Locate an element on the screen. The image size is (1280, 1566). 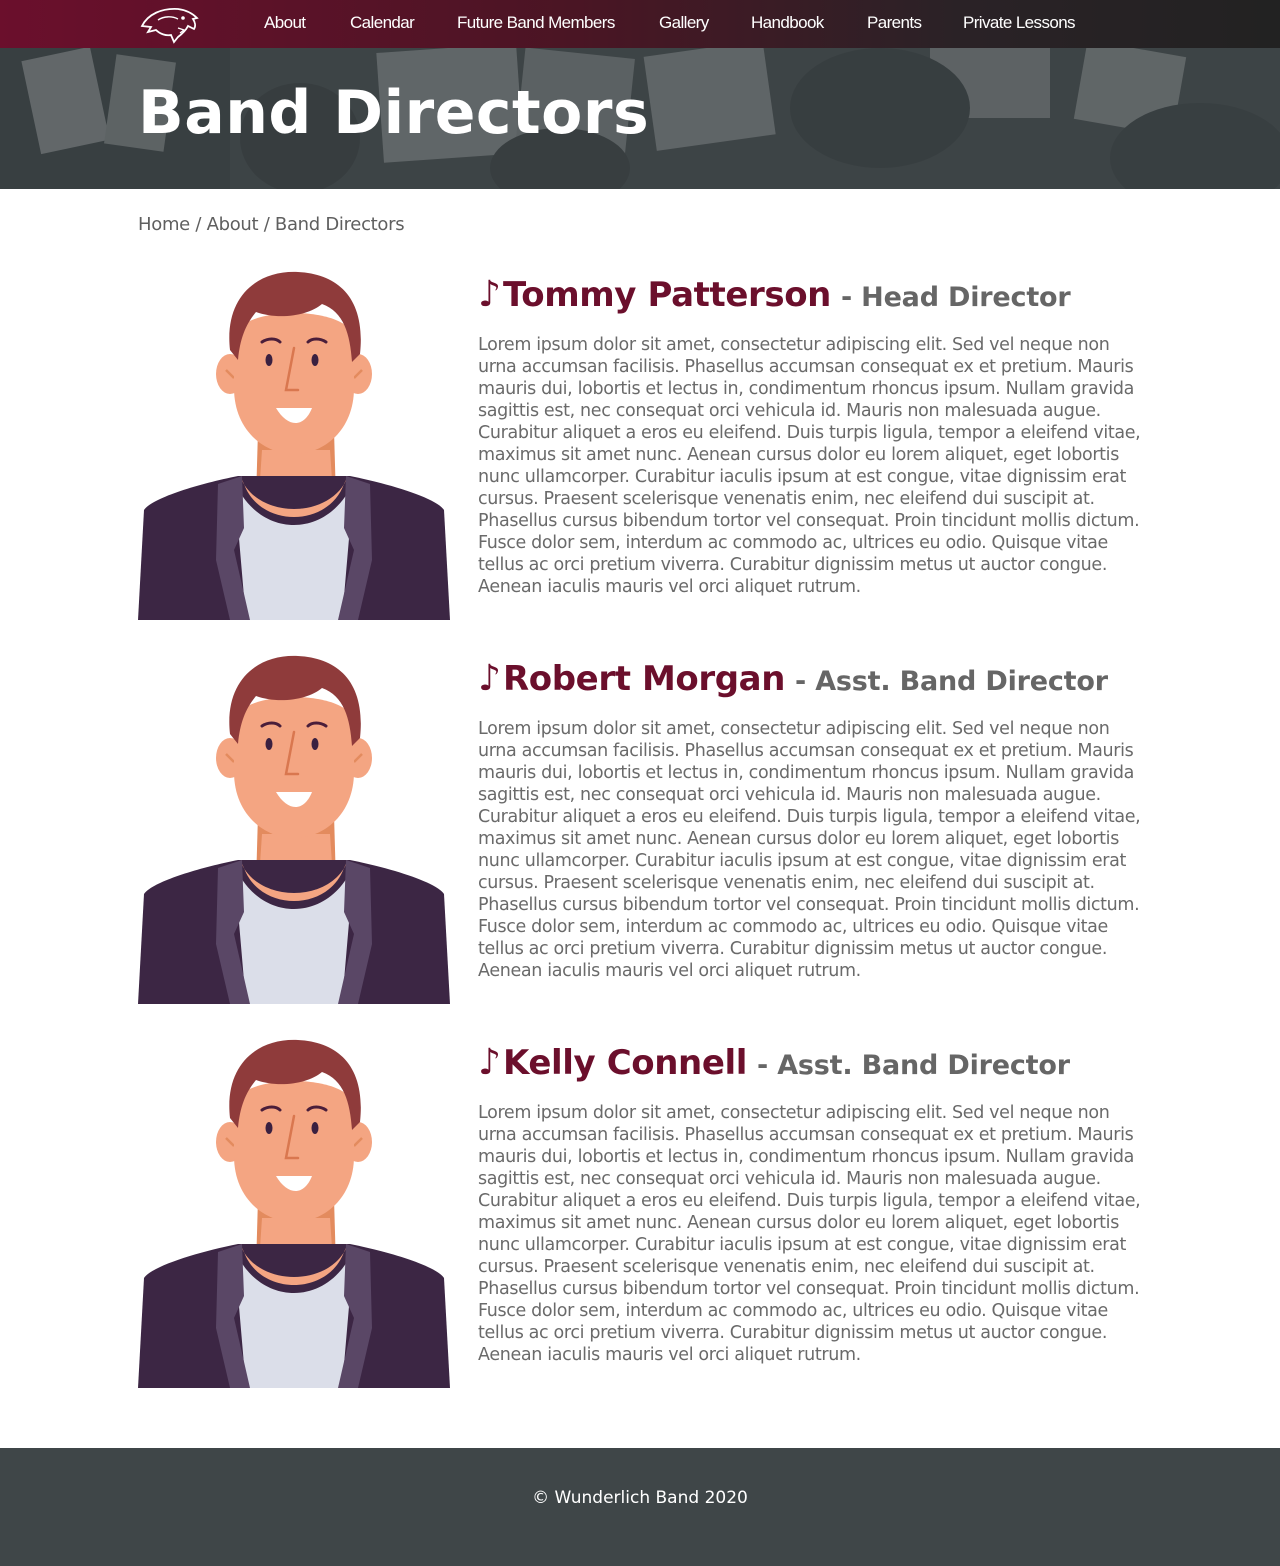
breadcrumb-about: About is located at coordinates (233, 224).